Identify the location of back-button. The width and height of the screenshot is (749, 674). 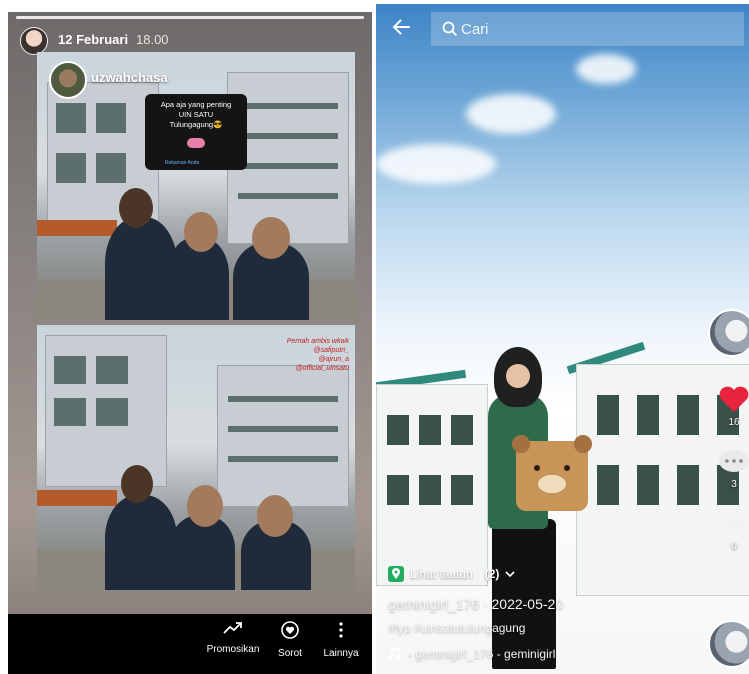
(402, 29).